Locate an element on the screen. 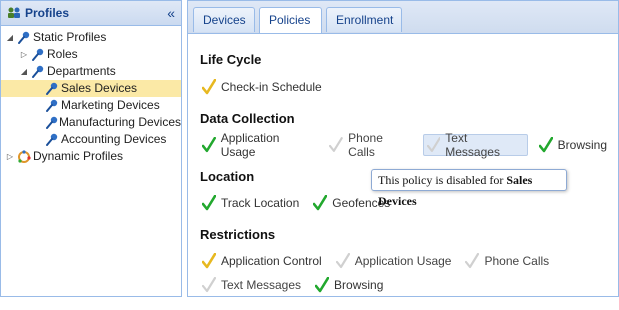 This screenshot has height=310, width=619. tooltip-prefix: This policy is disabled for is located at coordinates (442, 180).